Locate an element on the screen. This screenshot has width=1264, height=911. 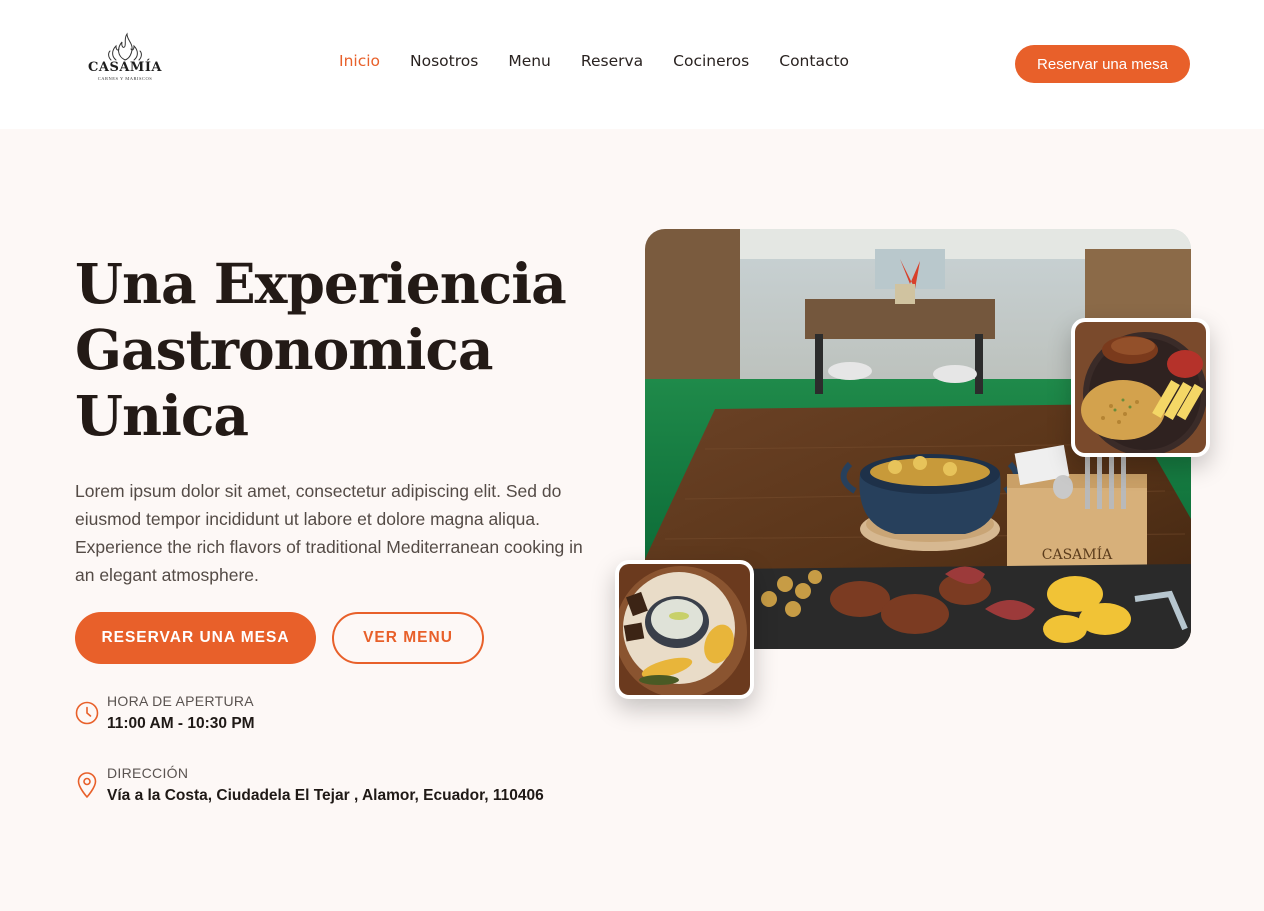
header-reserve-button: Reservar una mesa is located at coordinates (1102, 64).